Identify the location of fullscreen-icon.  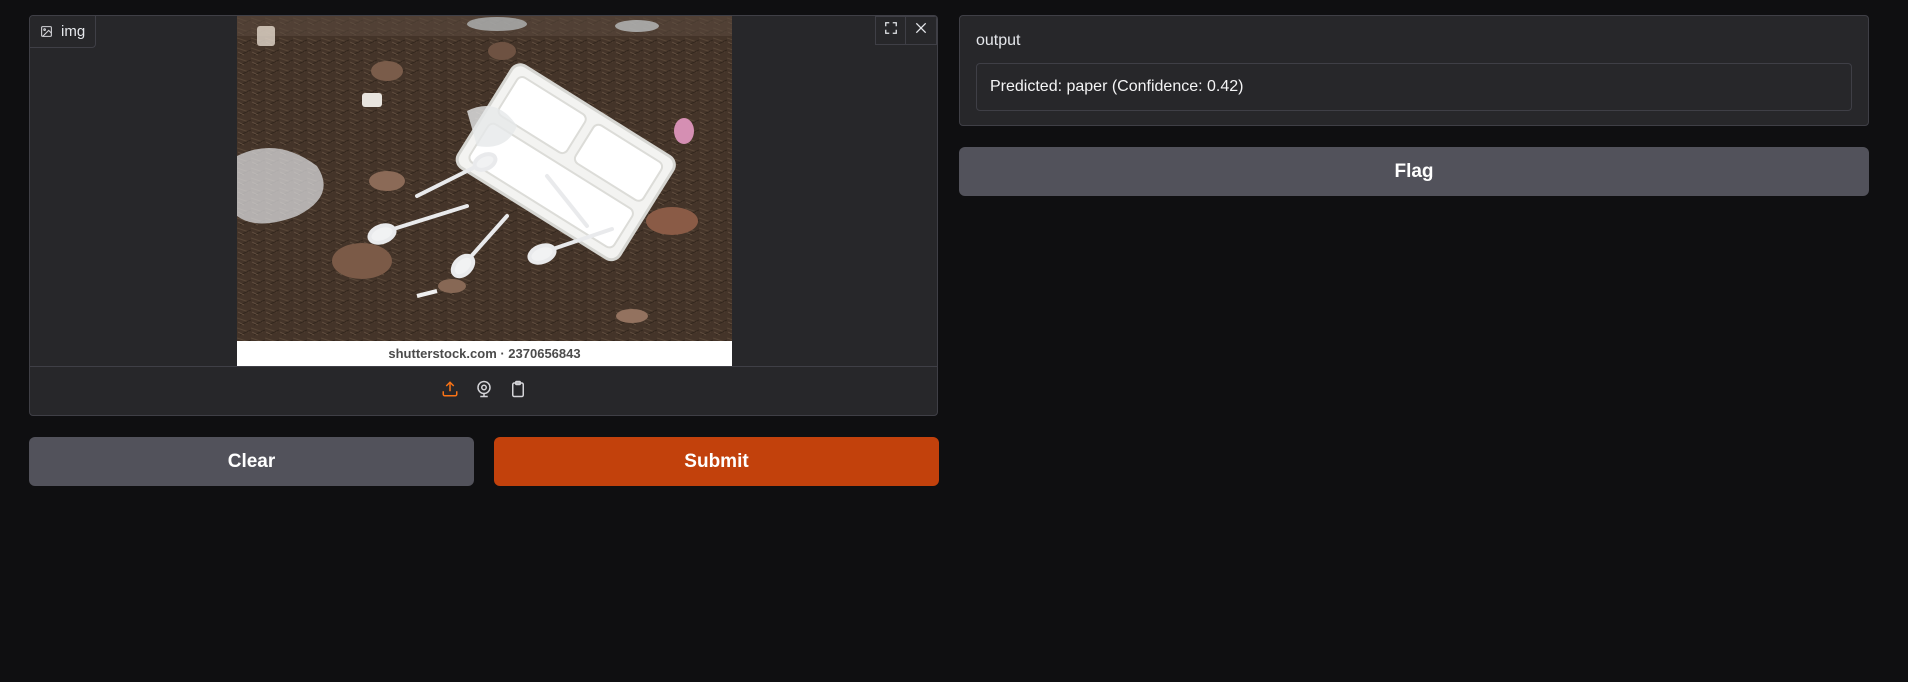
(891, 30).